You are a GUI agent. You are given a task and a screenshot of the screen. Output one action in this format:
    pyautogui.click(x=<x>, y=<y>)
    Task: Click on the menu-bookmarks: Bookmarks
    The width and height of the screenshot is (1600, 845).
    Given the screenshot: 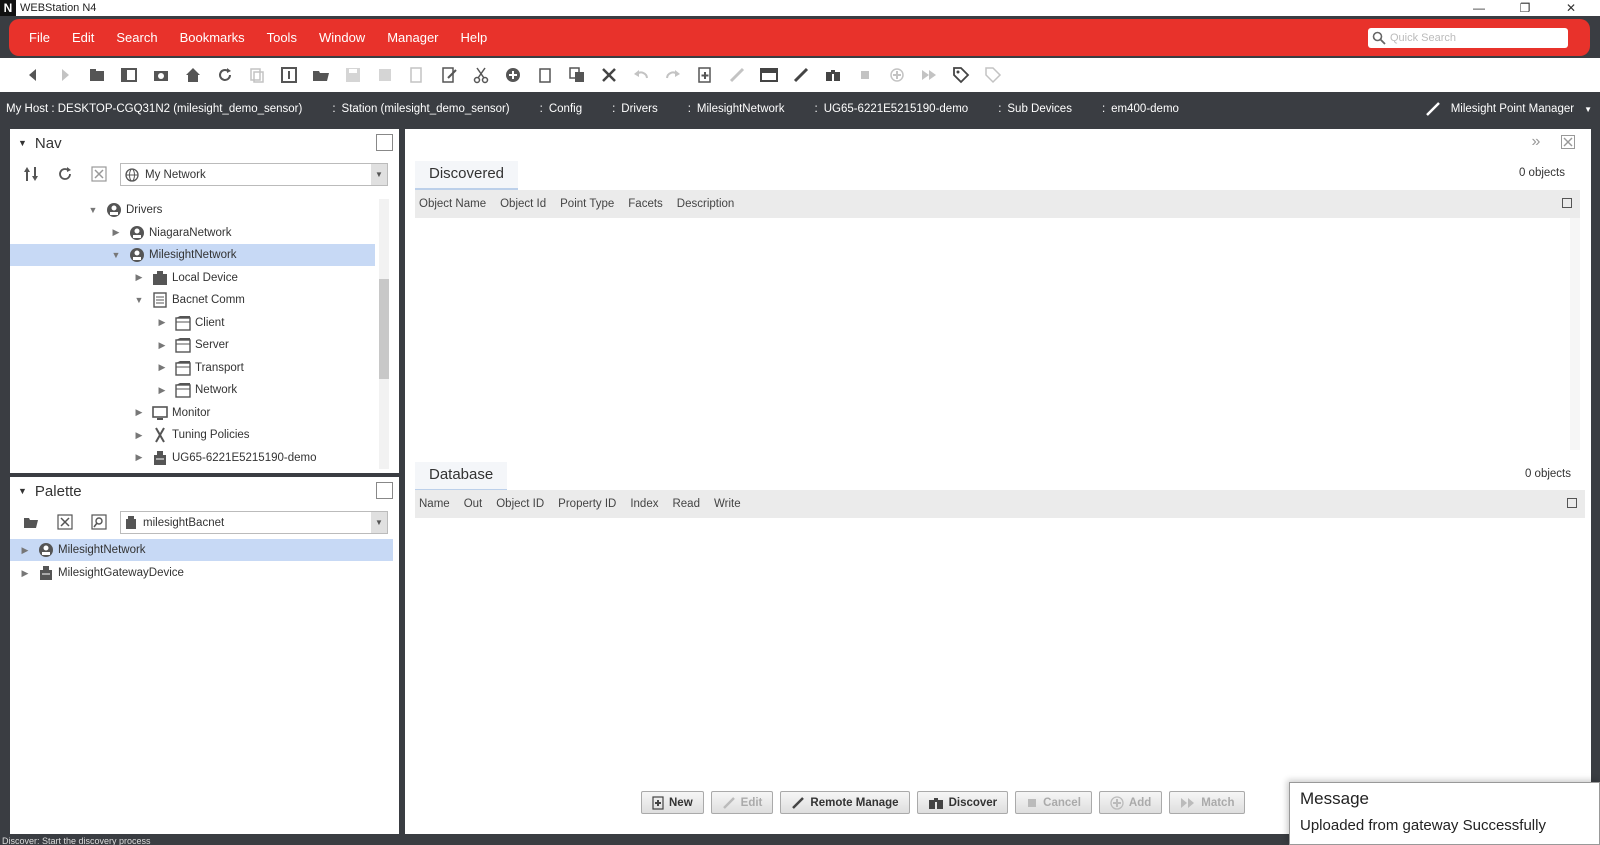 What is the action you would take?
    pyautogui.click(x=212, y=37)
    